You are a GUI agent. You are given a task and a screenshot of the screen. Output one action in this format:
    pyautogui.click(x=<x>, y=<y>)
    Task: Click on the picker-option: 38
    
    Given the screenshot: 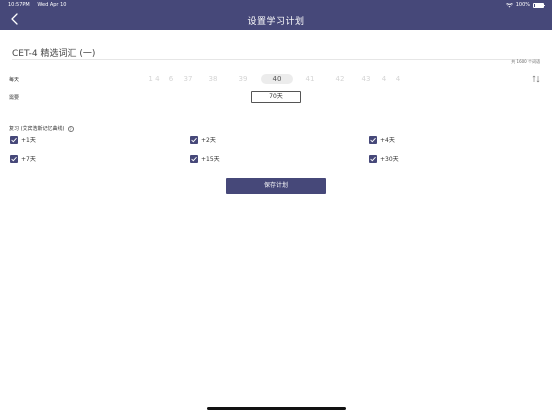 What is the action you would take?
    pyautogui.click(x=213, y=79)
    